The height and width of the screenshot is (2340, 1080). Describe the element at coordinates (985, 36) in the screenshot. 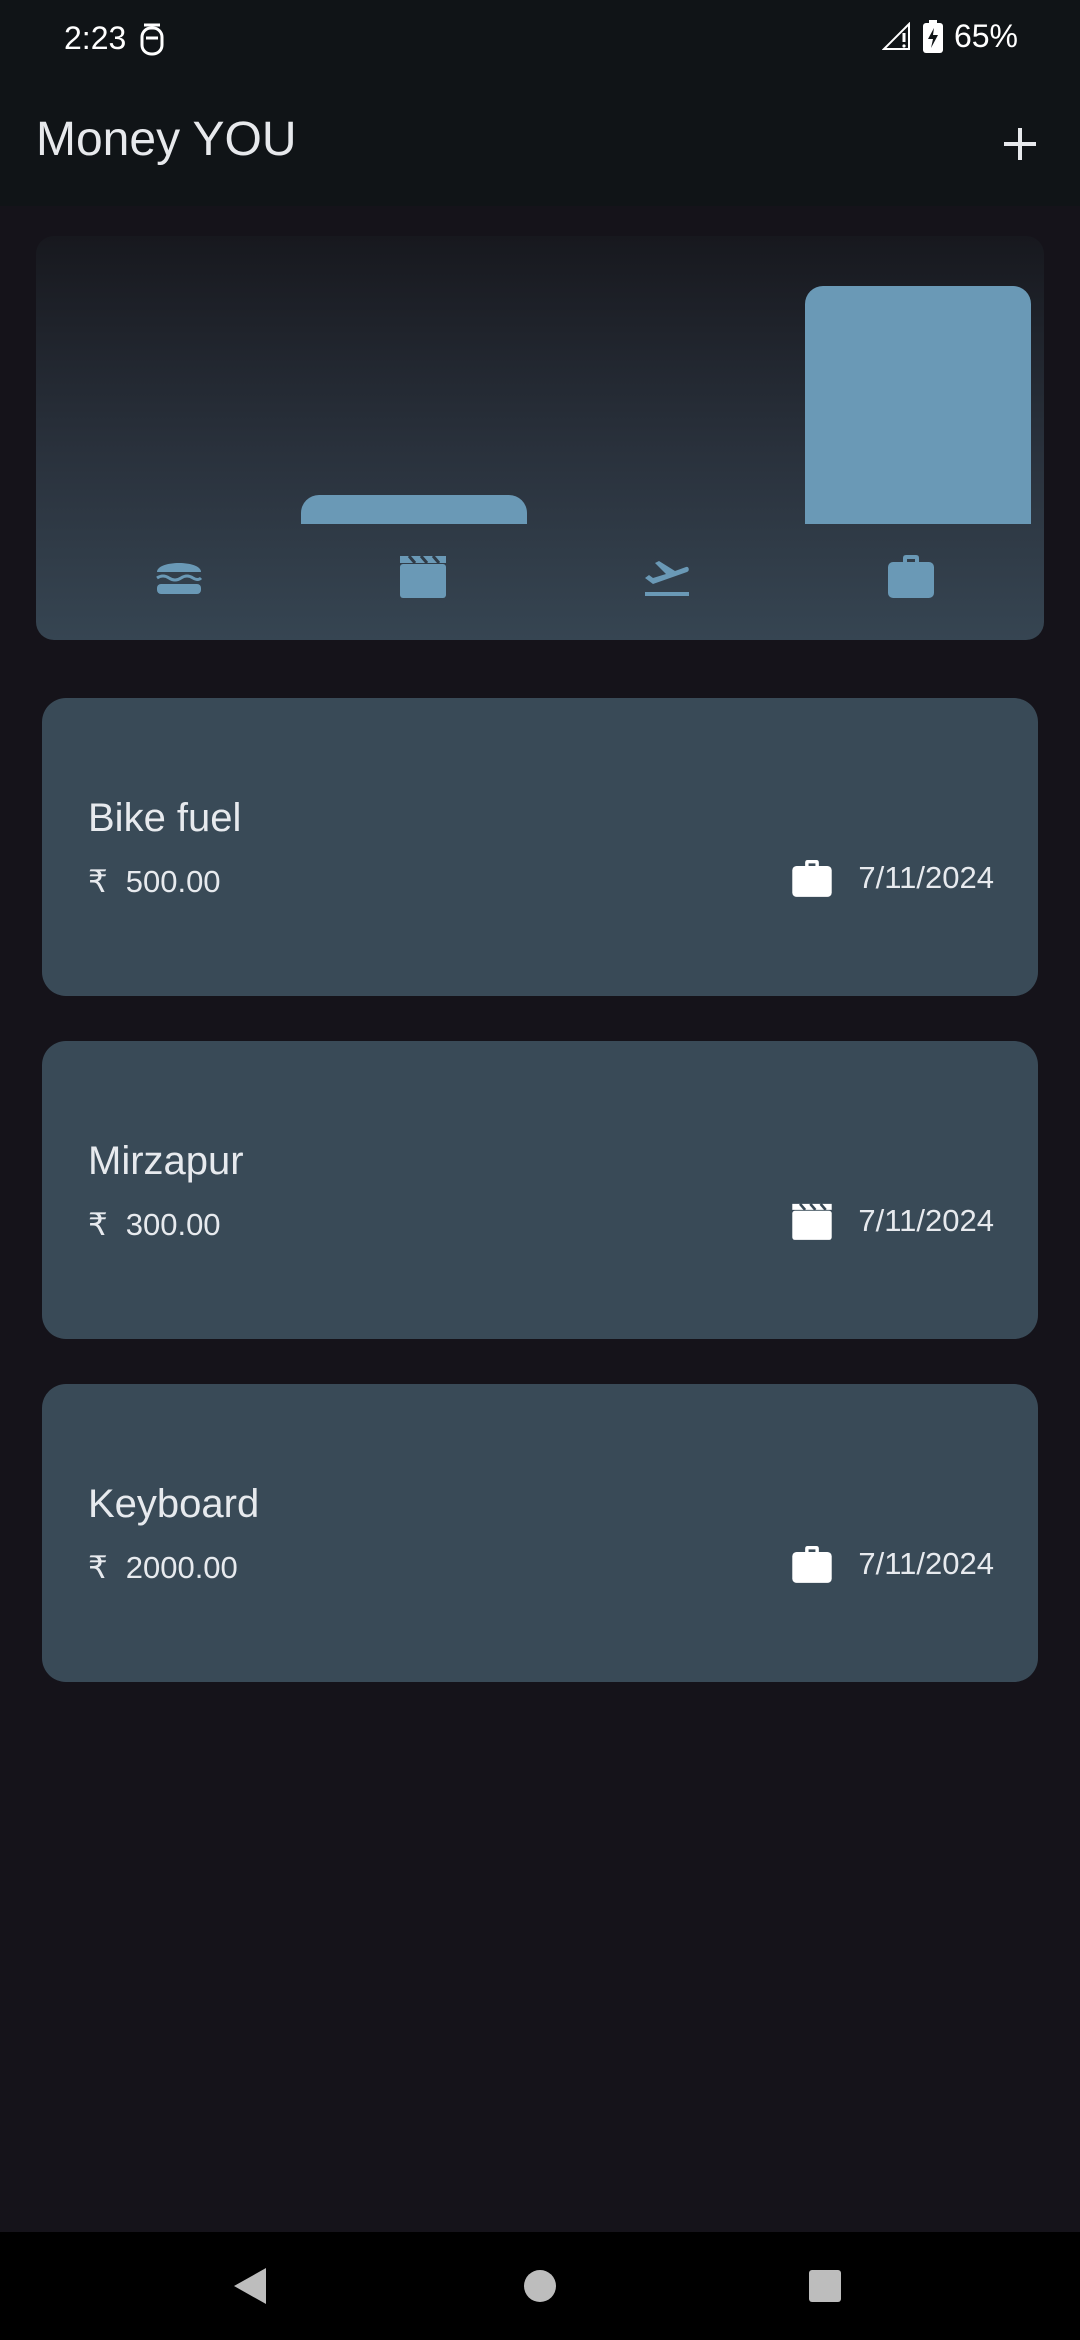

I see `battery-percent: 65%` at that location.